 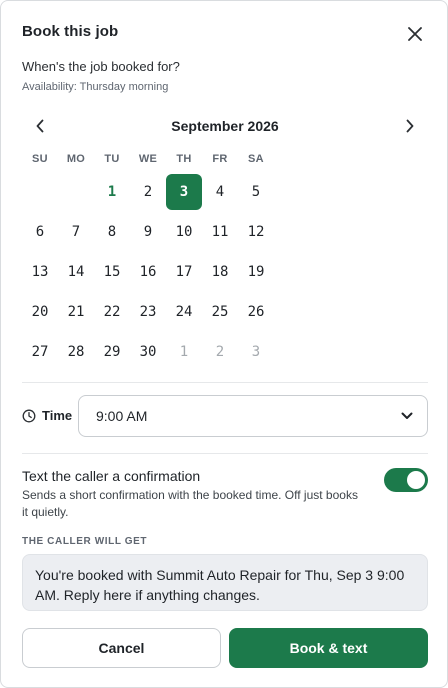 What do you see at coordinates (112, 232) in the screenshot?
I see `calendar-day: 8` at bounding box center [112, 232].